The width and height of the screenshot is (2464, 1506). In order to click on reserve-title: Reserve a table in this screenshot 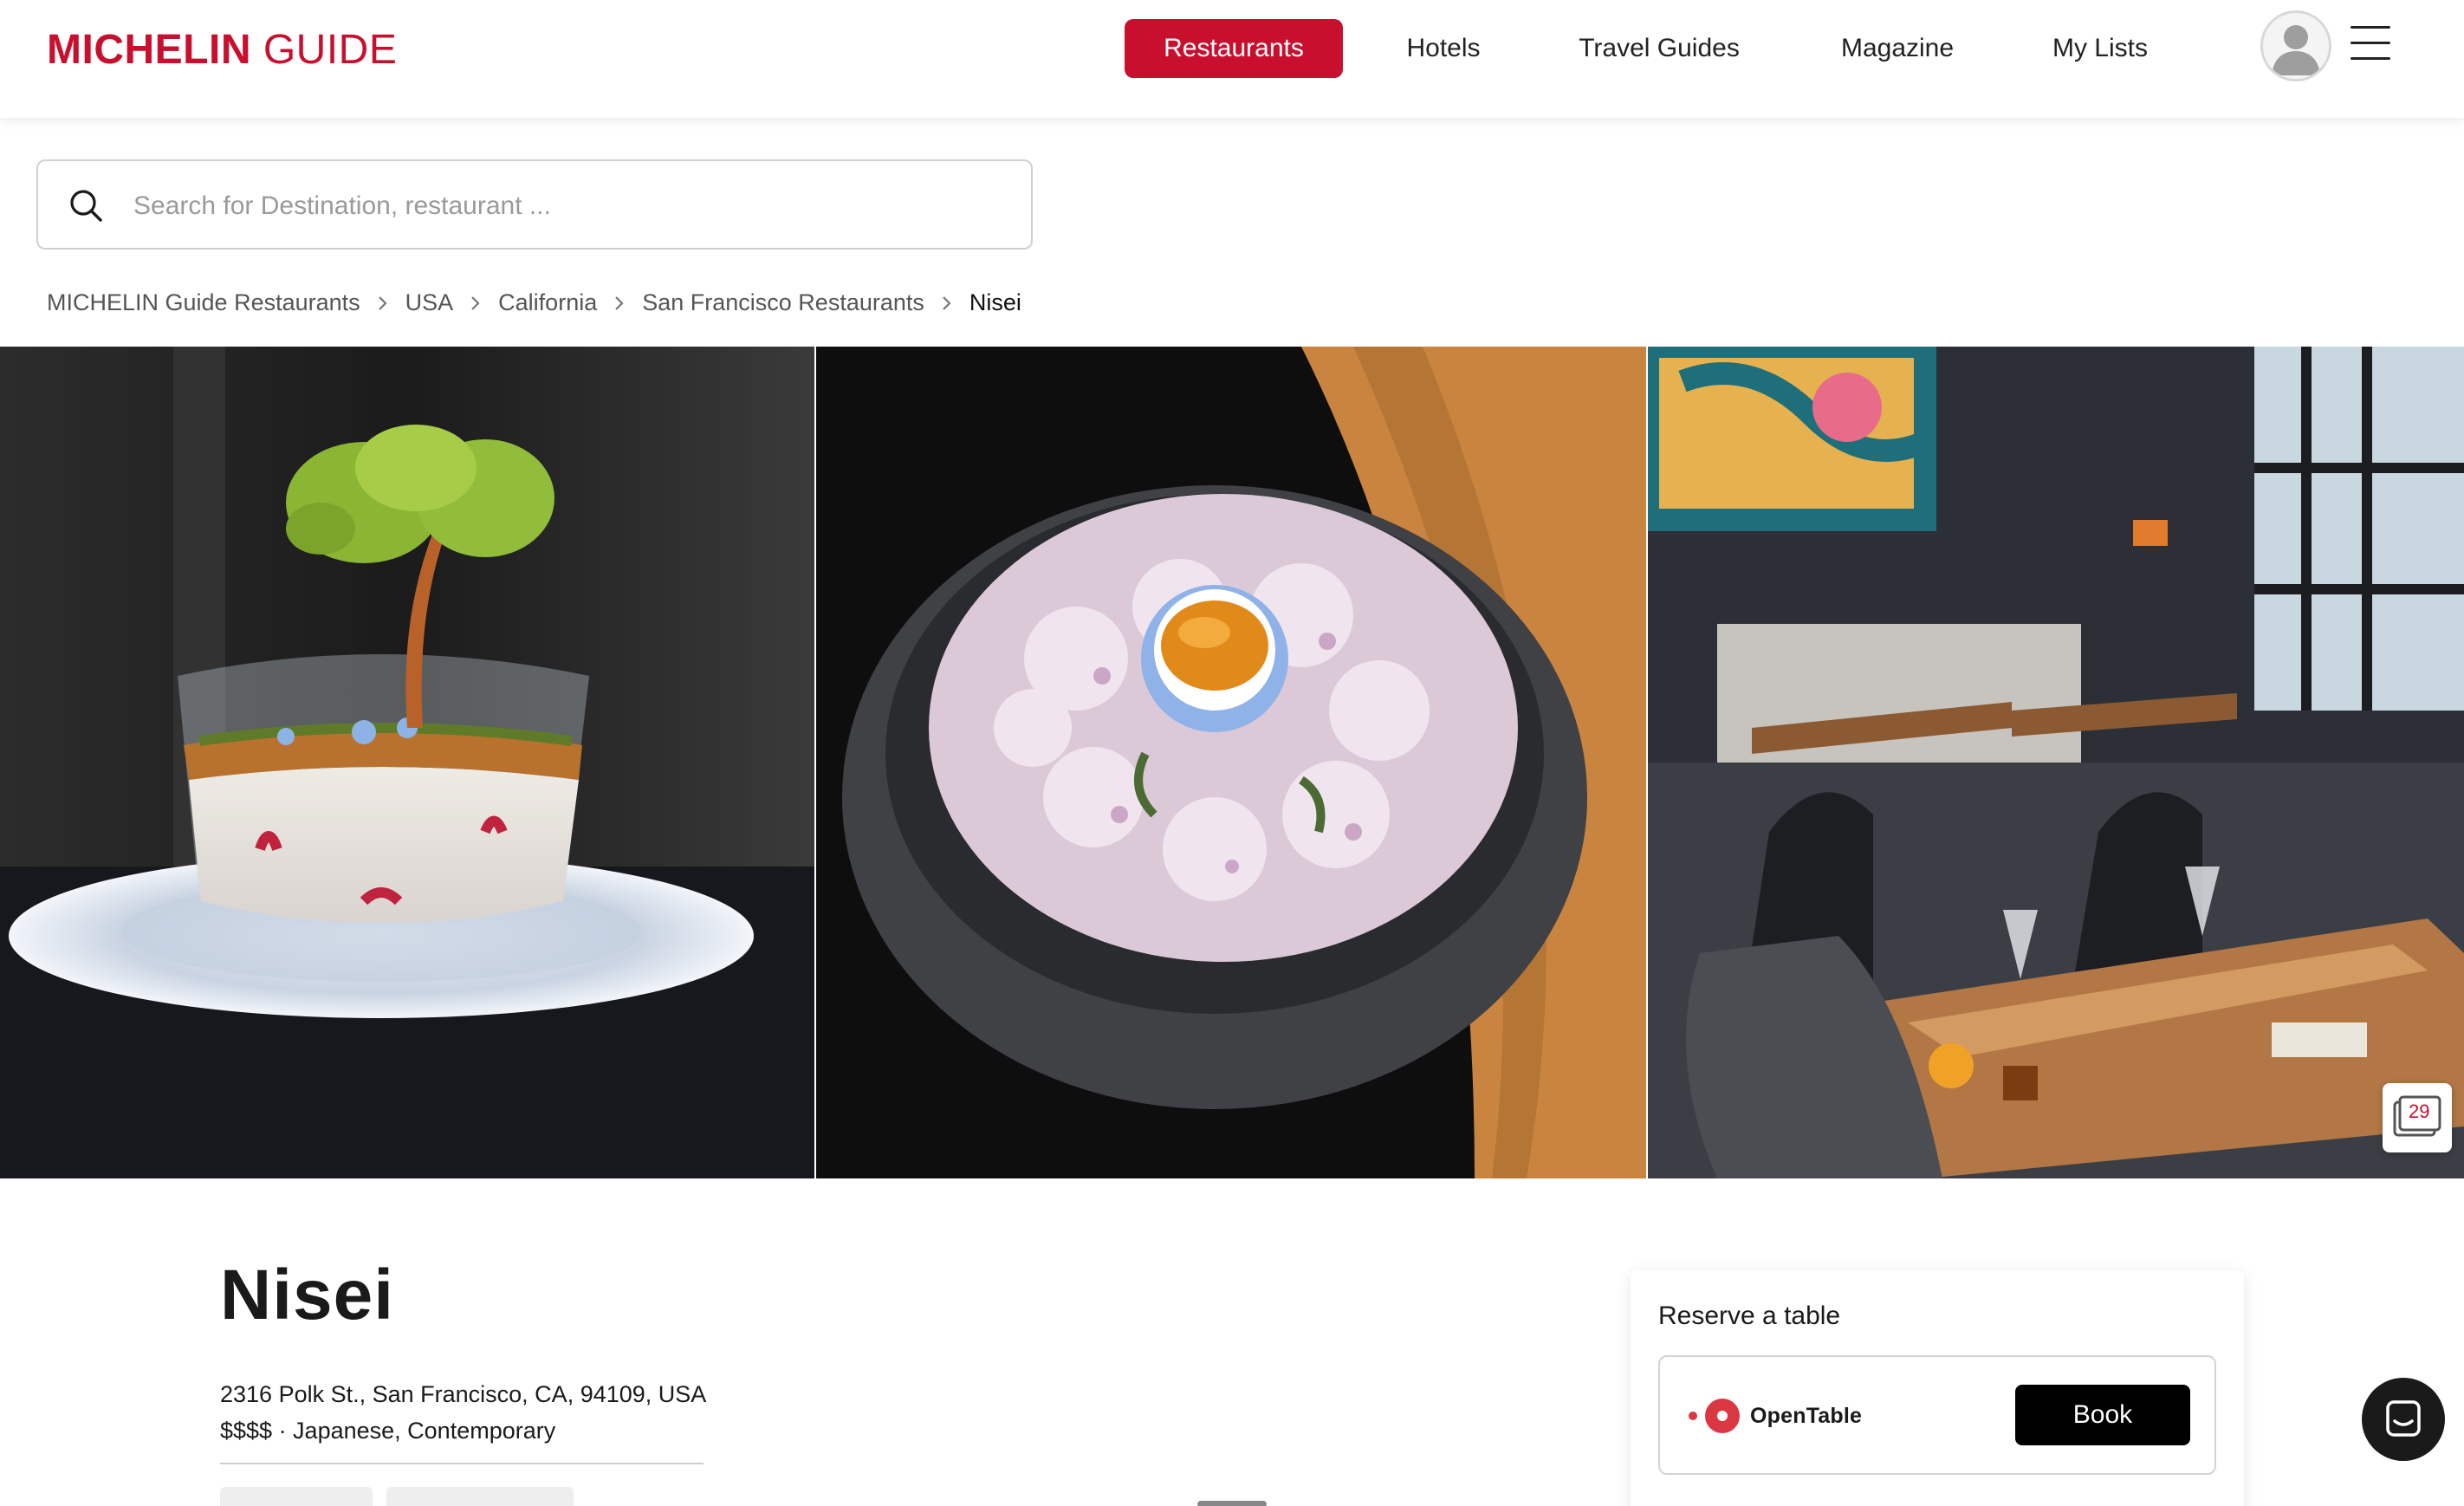, I will do `click(1750, 1316)`.